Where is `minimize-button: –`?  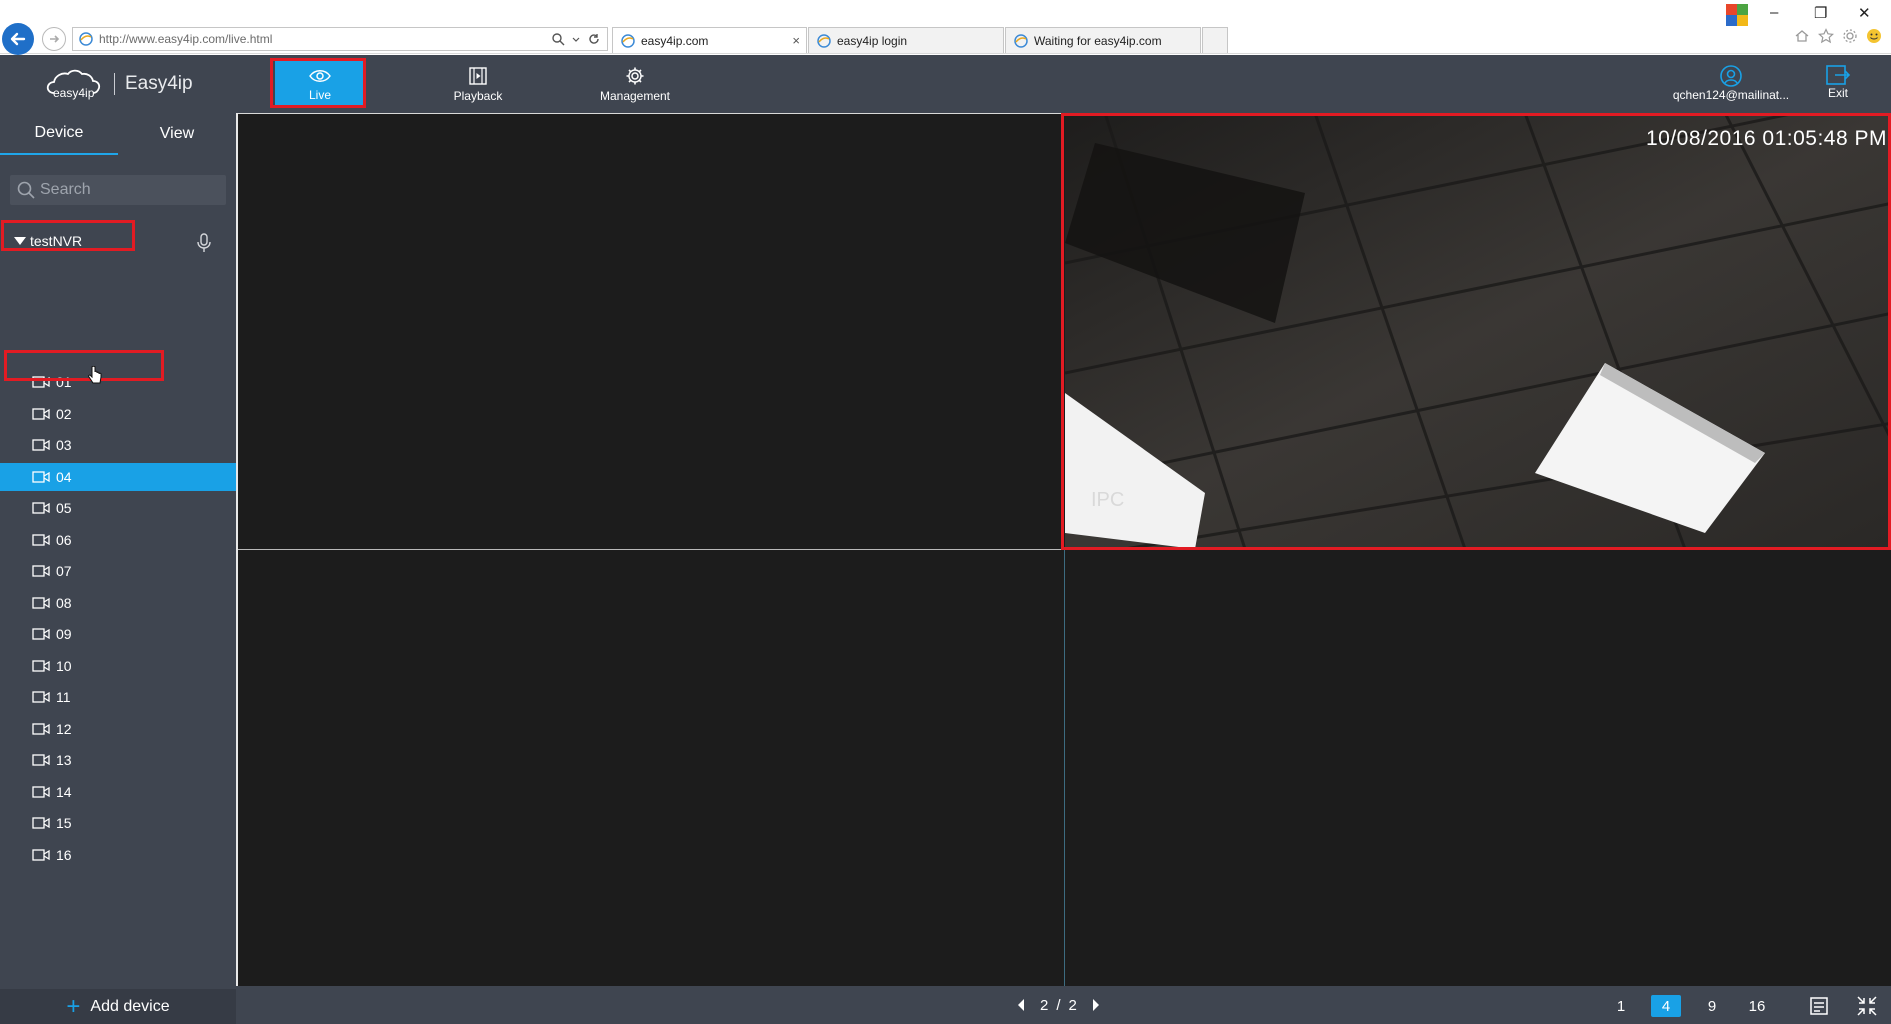 minimize-button: – is located at coordinates (1774, 12).